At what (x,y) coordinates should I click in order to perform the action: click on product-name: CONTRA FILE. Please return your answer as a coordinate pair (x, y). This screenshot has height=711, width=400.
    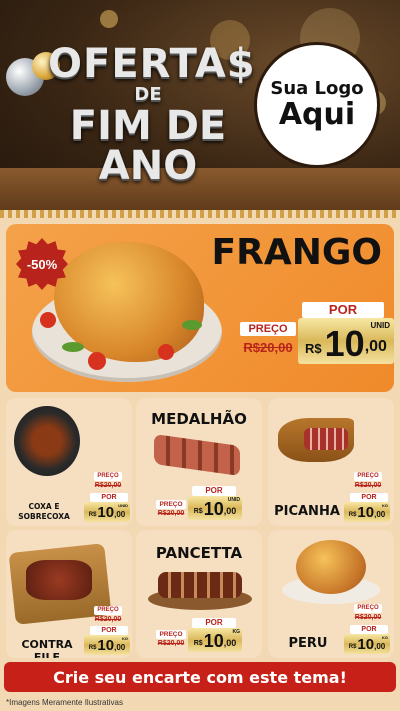
    Looking at the image, I should click on (47, 648).